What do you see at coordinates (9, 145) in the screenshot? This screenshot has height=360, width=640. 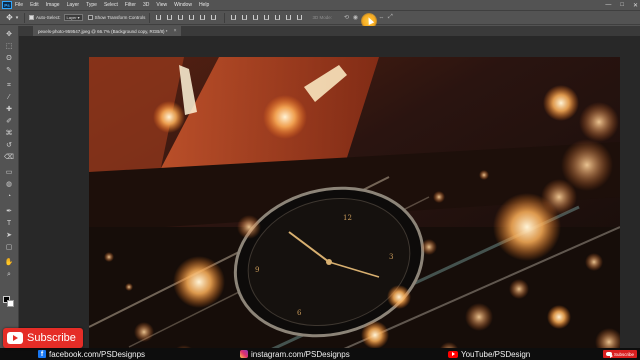 I see `history-brush-tool-icon: ↺` at bounding box center [9, 145].